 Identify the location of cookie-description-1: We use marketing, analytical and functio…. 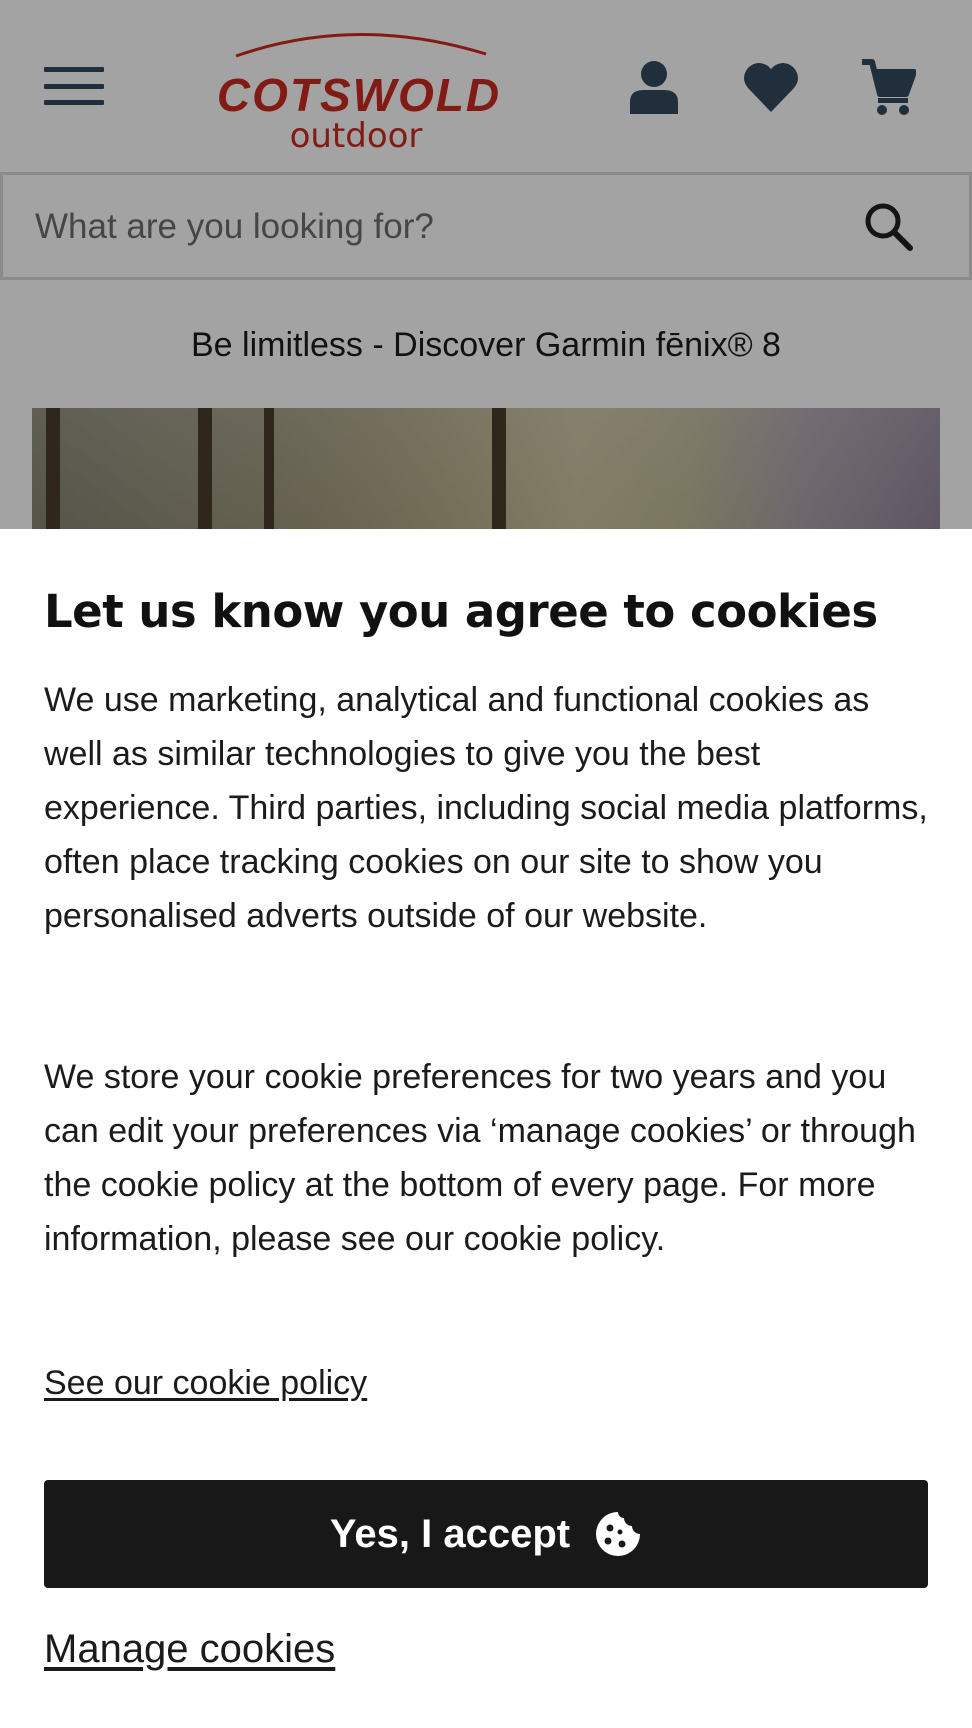
(486, 808).